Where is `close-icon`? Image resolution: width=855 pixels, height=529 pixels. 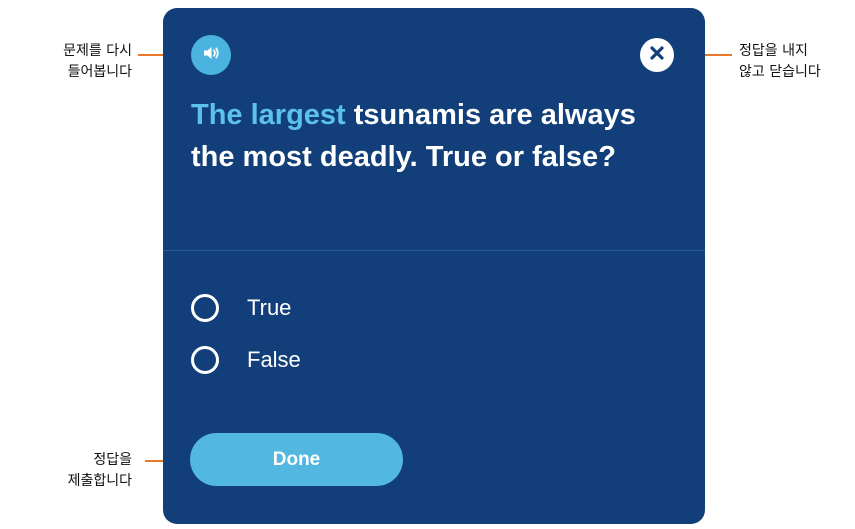 close-icon is located at coordinates (657, 55).